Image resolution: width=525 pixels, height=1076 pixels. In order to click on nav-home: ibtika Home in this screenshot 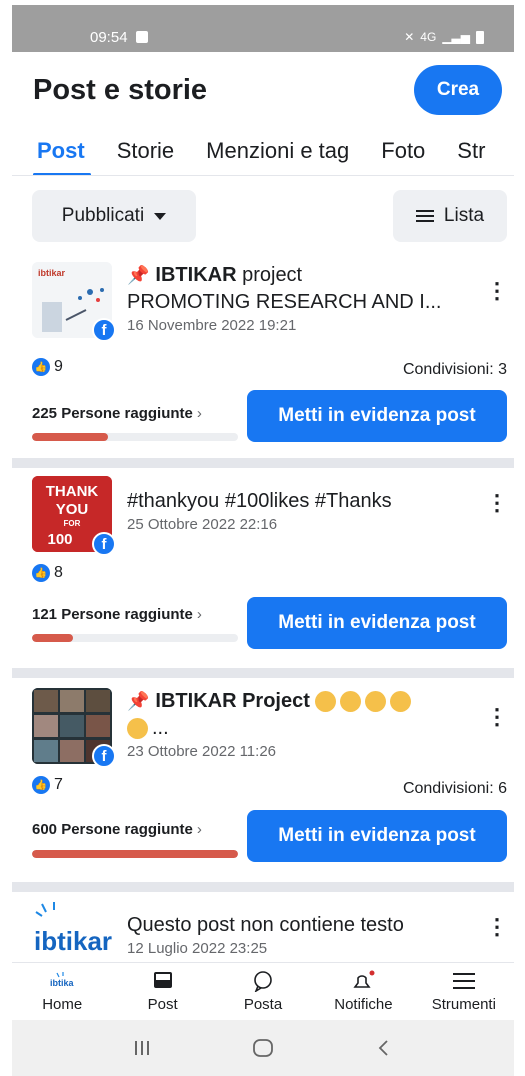, I will do `click(62, 991)`.